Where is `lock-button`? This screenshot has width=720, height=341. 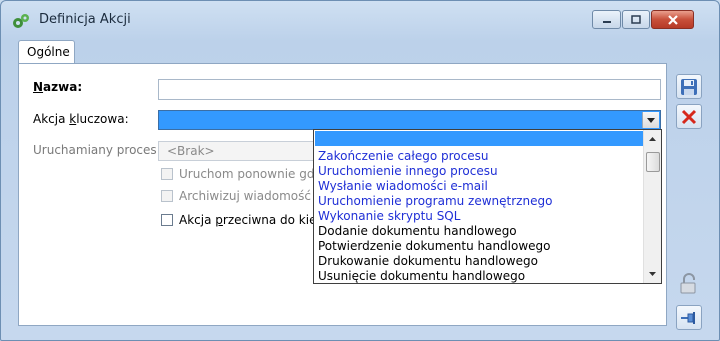
lock-button is located at coordinates (689, 283).